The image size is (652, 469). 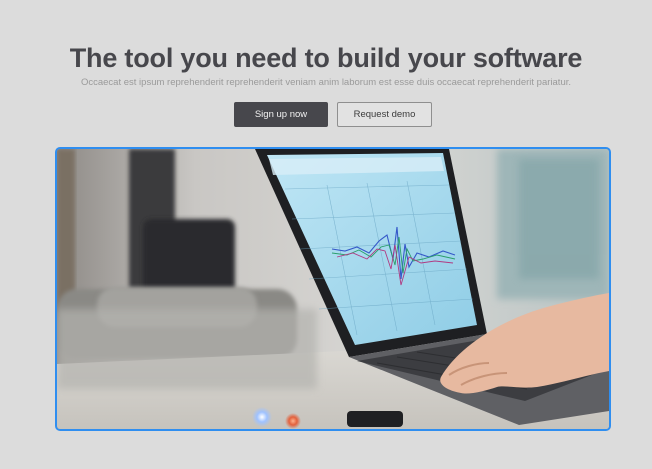 What do you see at coordinates (326, 58) in the screenshot?
I see `hero-headline: The tool you need to build your software` at bounding box center [326, 58].